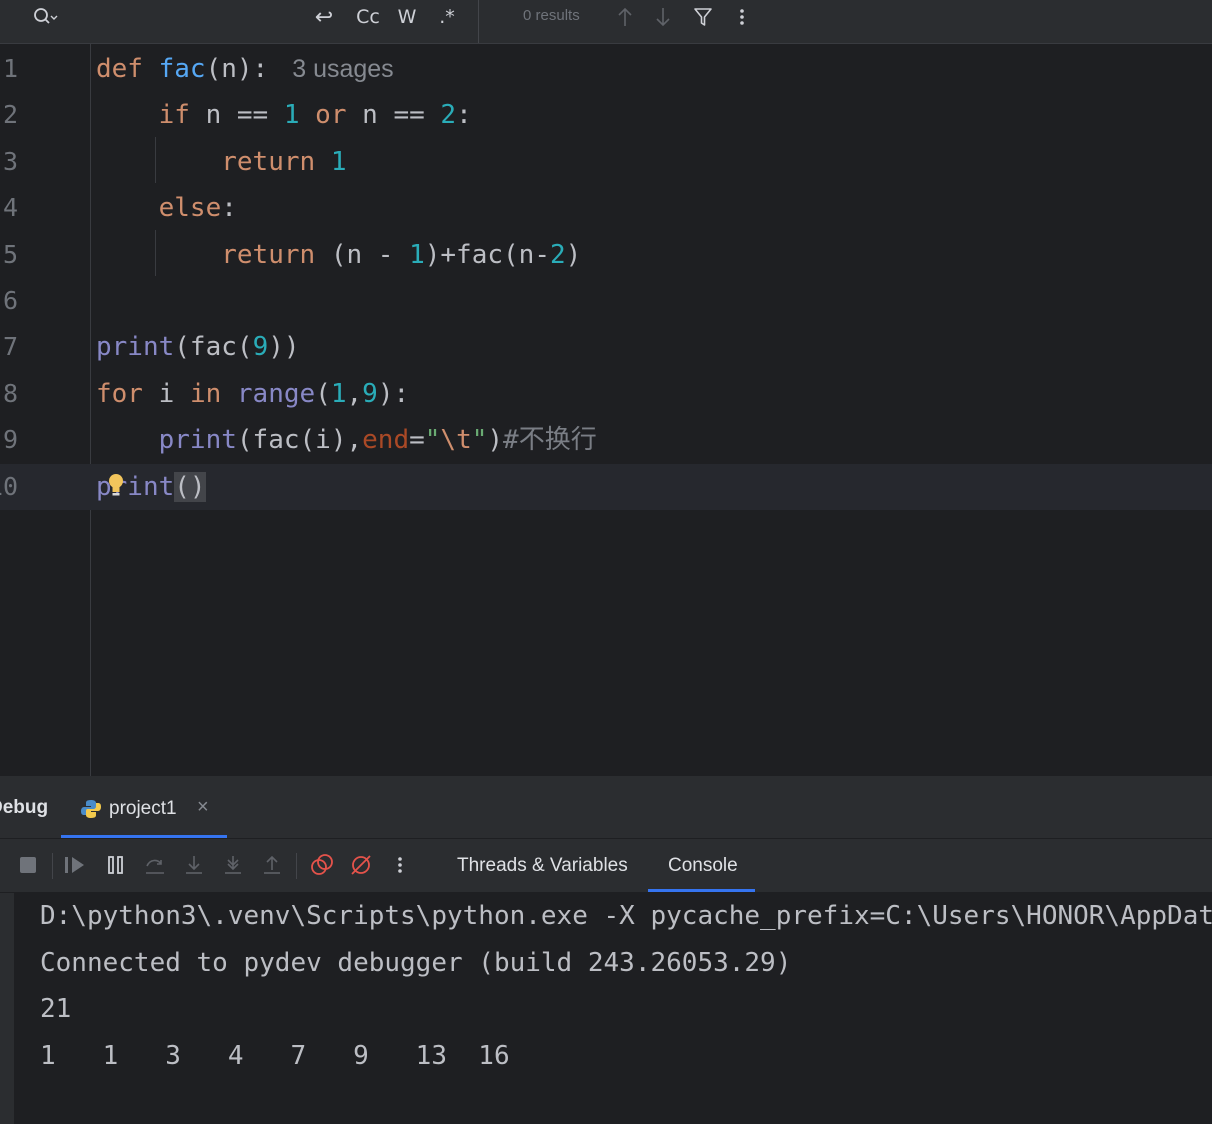 The image size is (1212, 1124). I want to click on close-tab-icon: ×, so click(203, 807).